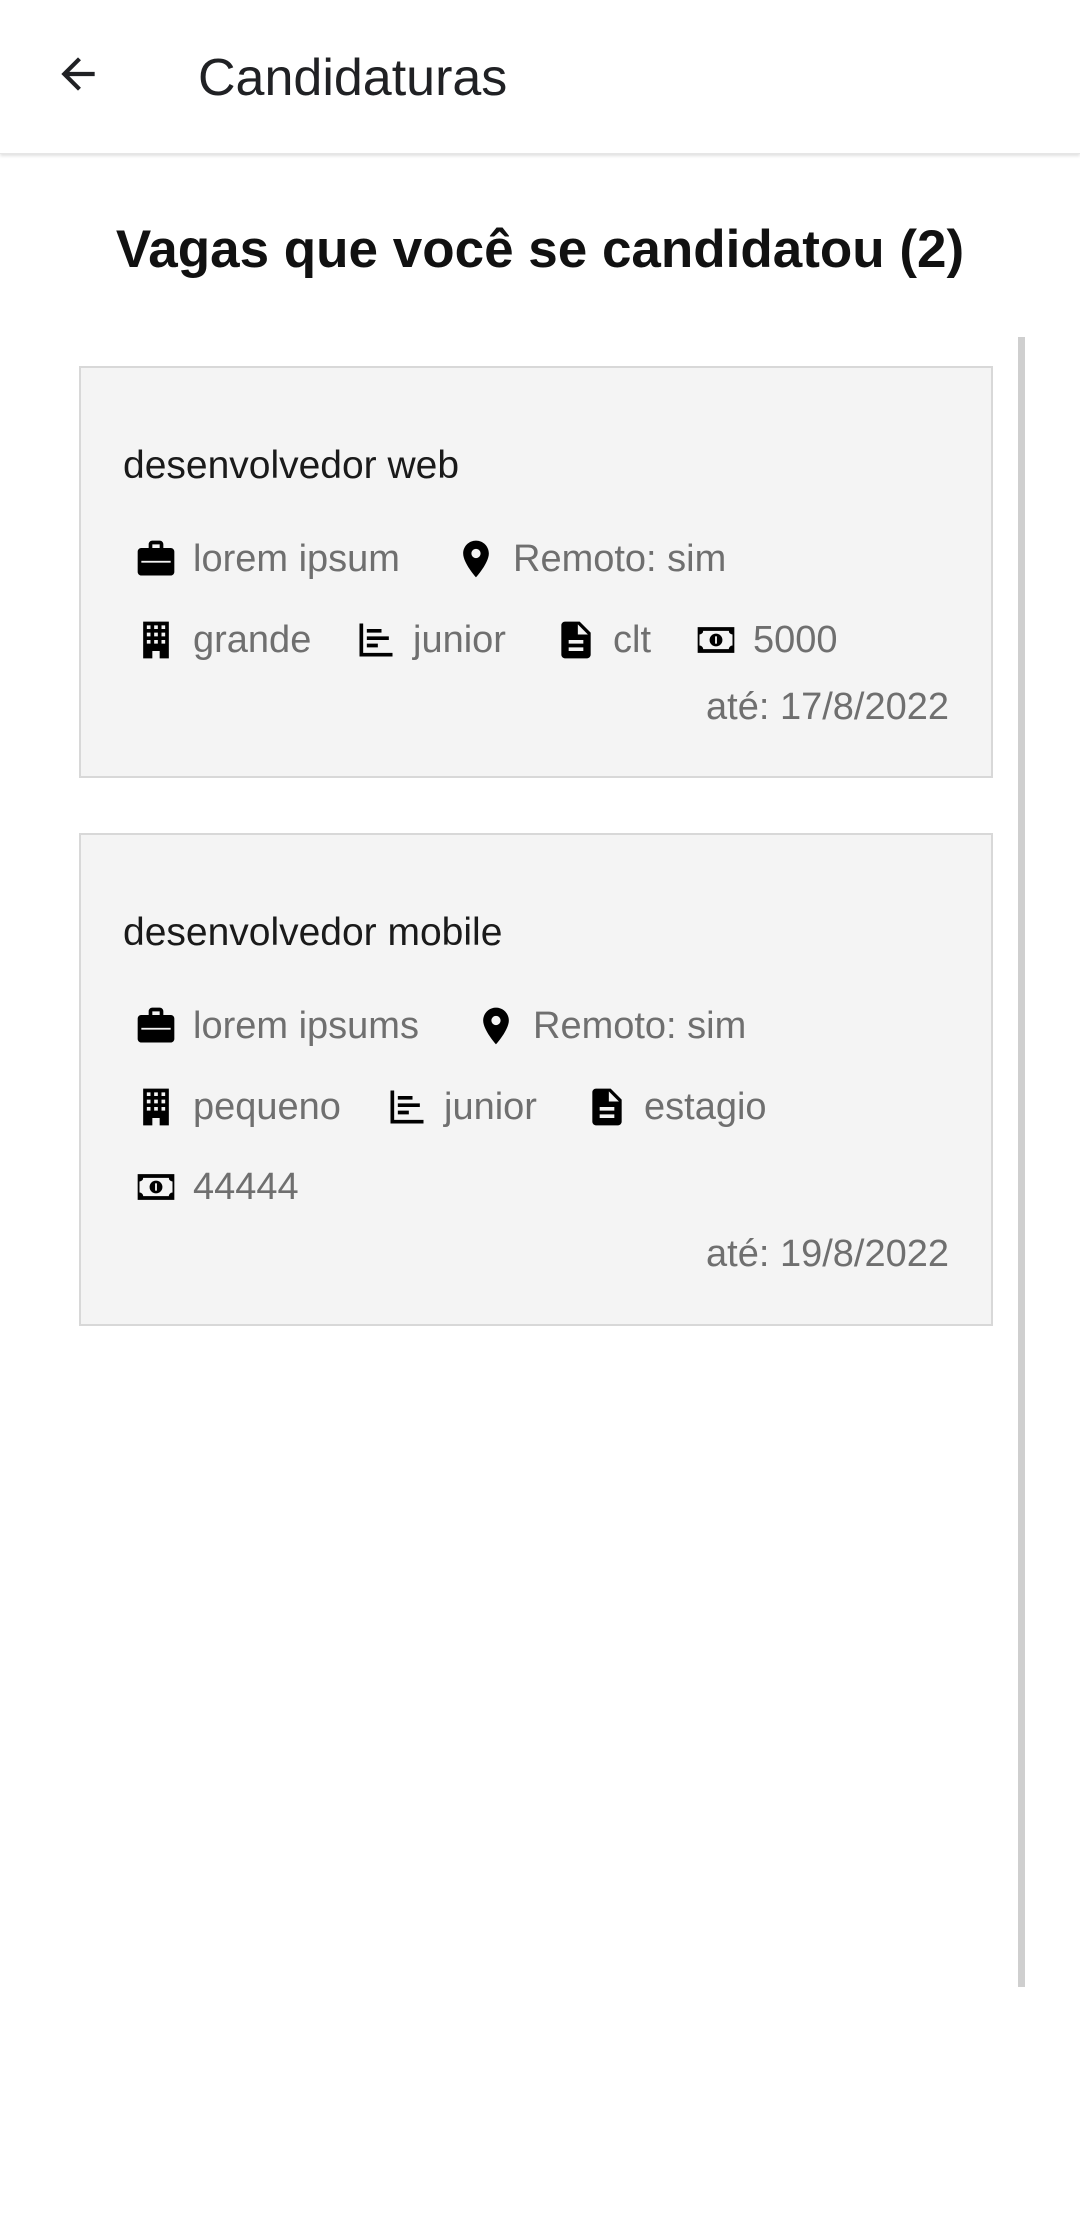 The image size is (1080, 2220). What do you see at coordinates (313, 932) in the screenshot?
I see `job-title: desenvolvedor mobile` at bounding box center [313, 932].